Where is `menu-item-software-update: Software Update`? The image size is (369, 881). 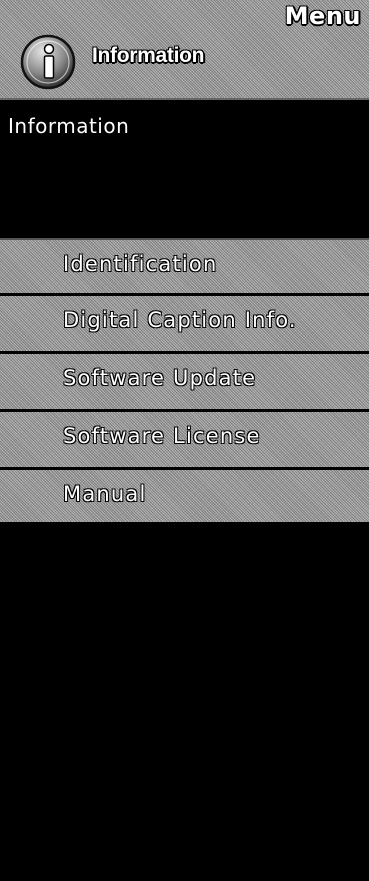 menu-item-software-update: Software Update is located at coordinates (184, 381).